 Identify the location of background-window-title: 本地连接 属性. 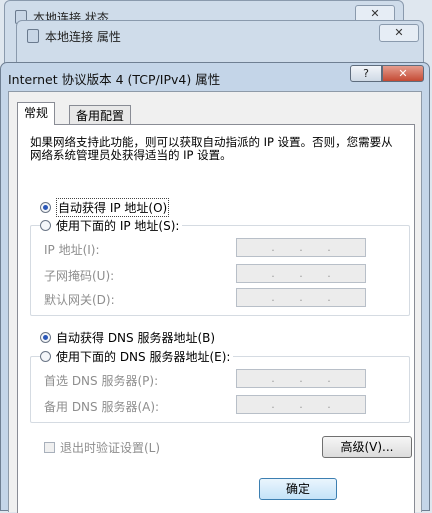
(74, 36).